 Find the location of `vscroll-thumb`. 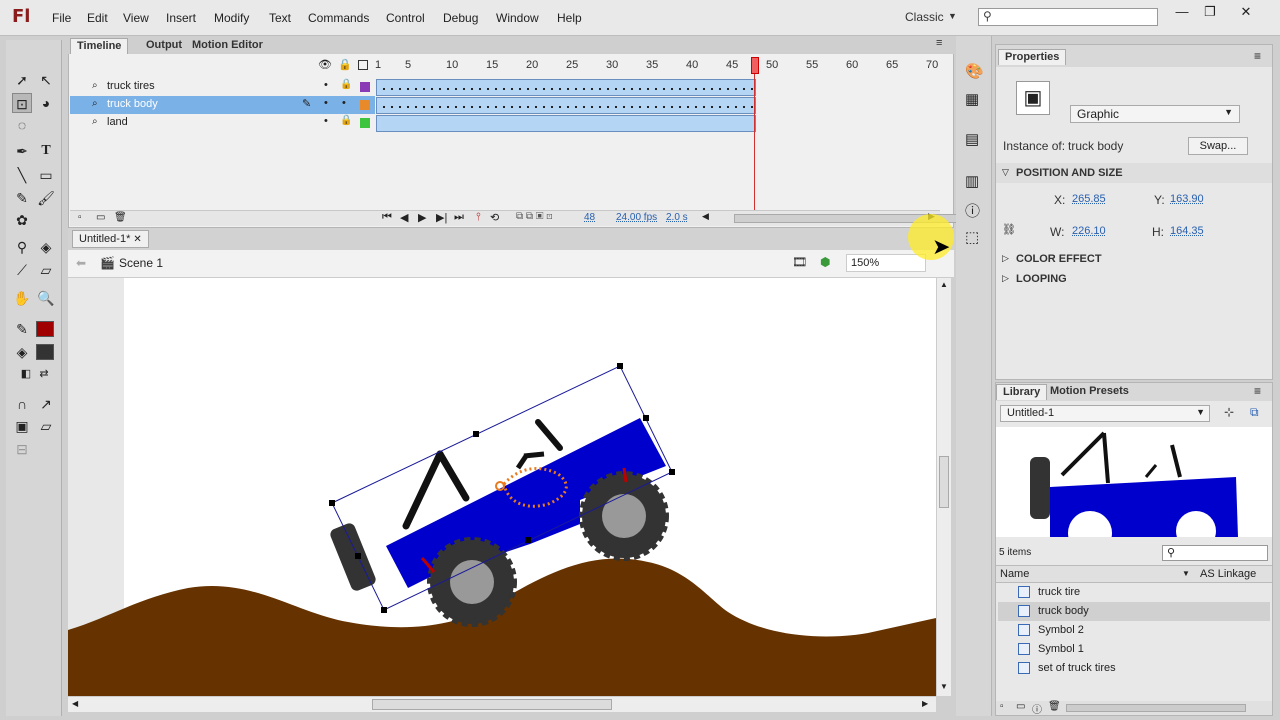

vscroll-thumb is located at coordinates (944, 482).